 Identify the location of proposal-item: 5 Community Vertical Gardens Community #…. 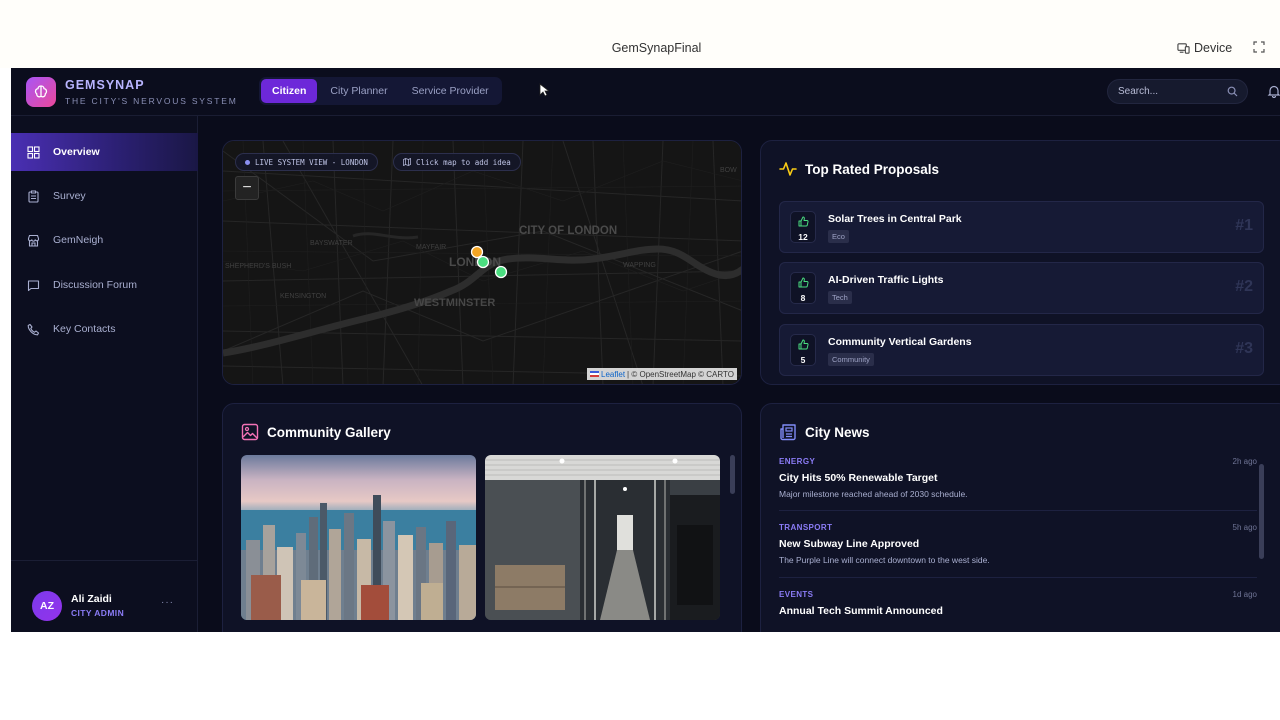
(1021, 350).